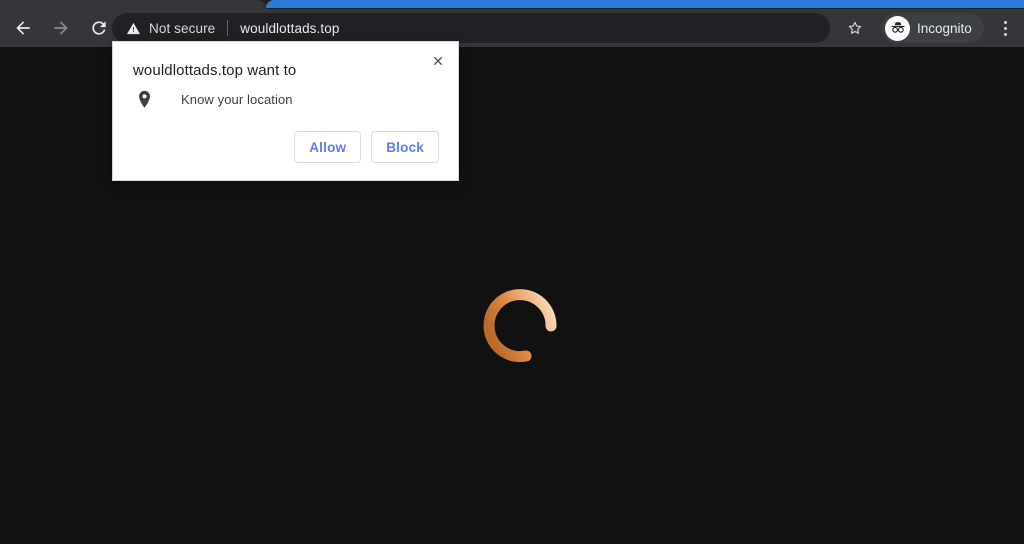 Image resolution: width=1024 pixels, height=544 pixels. Describe the element at coordinates (897, 28) in the screenshot. I see `incognito-avatar-icon` at that location.